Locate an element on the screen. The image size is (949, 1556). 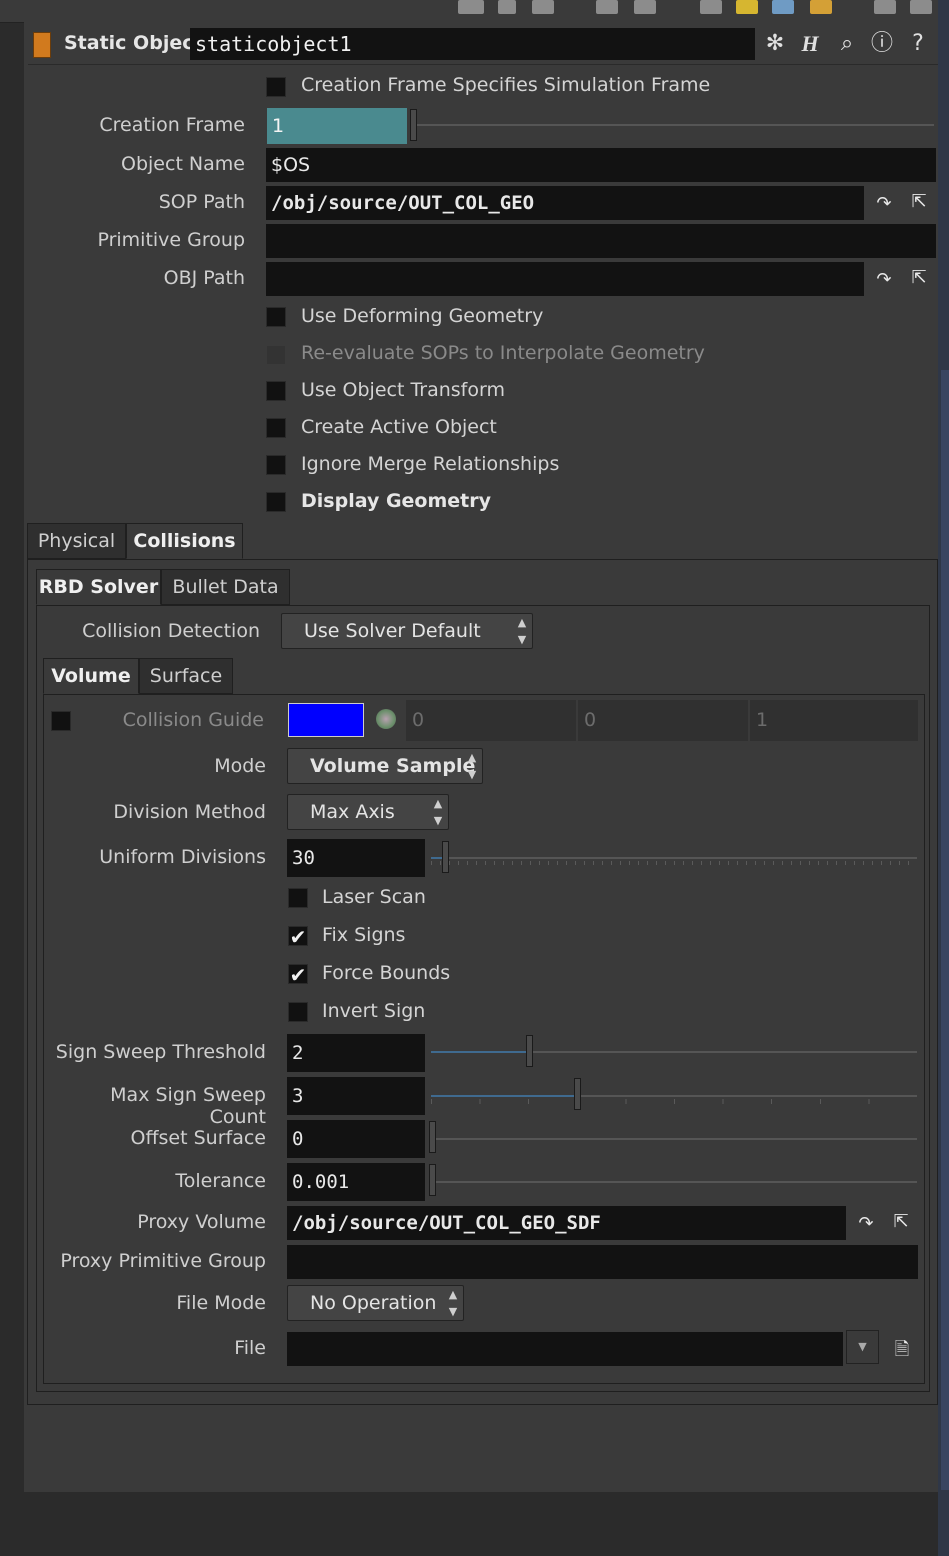
file-chooser-icon: 🗎 is located at coordinates (902, 1350).